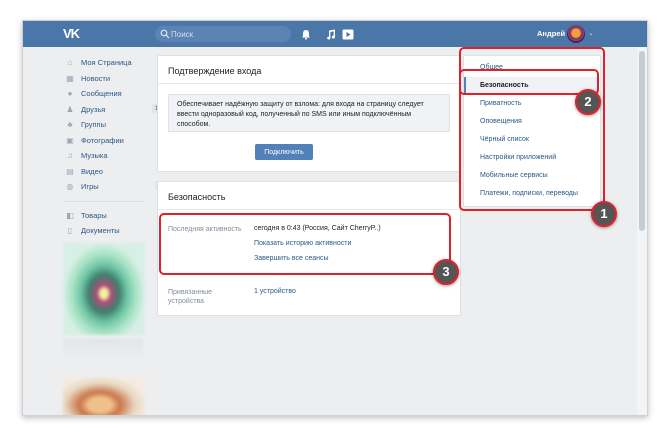 Image resolution: width=670 pixels, height=438 pixels. What do you see at coordinates (70, 94) in the screenshot?
I see `messages-icon: ●` at bounding box center [70, 94].